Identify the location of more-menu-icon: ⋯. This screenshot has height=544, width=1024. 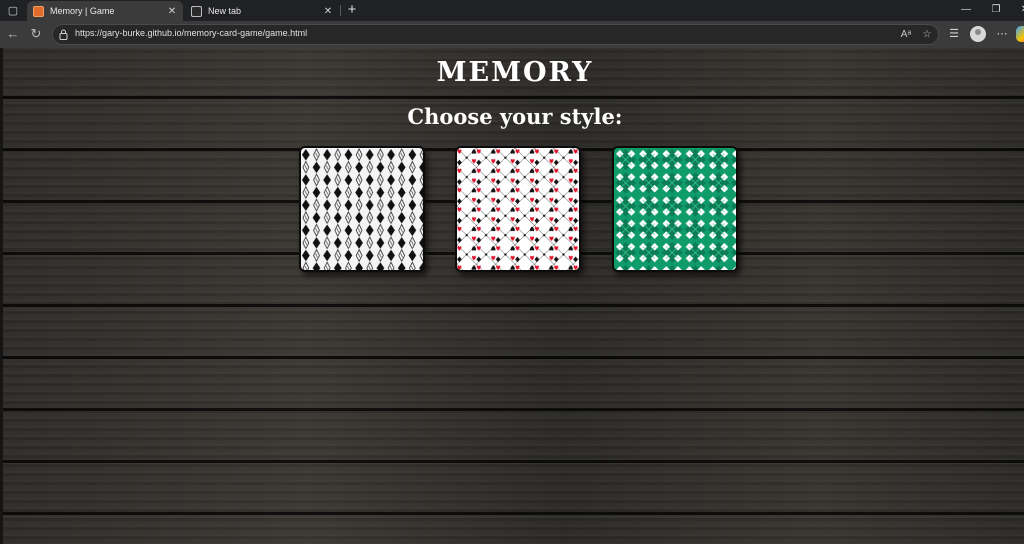
(1002, 34).